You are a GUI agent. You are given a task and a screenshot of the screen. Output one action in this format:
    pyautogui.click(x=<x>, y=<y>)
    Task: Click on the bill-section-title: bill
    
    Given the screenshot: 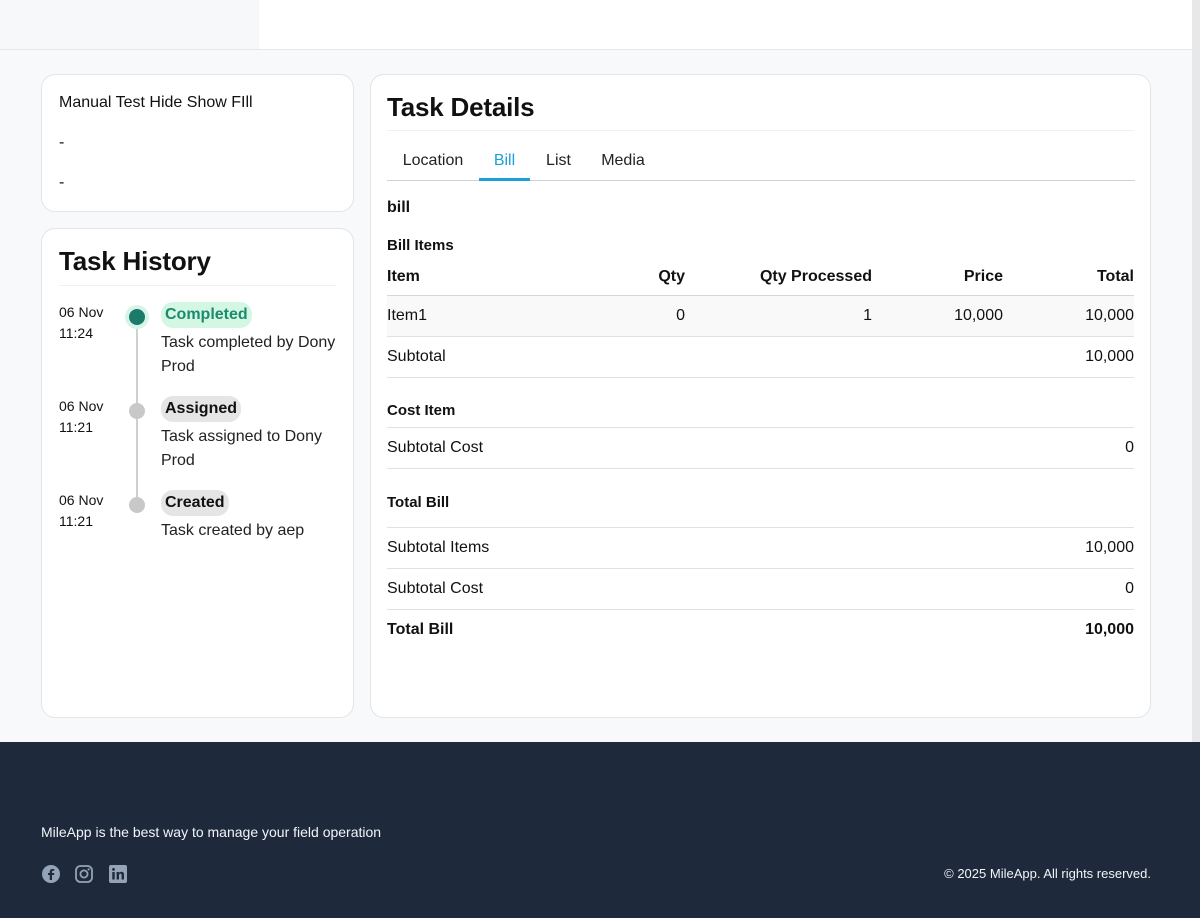 What is the action you would take?
    pyautogui.click(x=399, y=207)
    